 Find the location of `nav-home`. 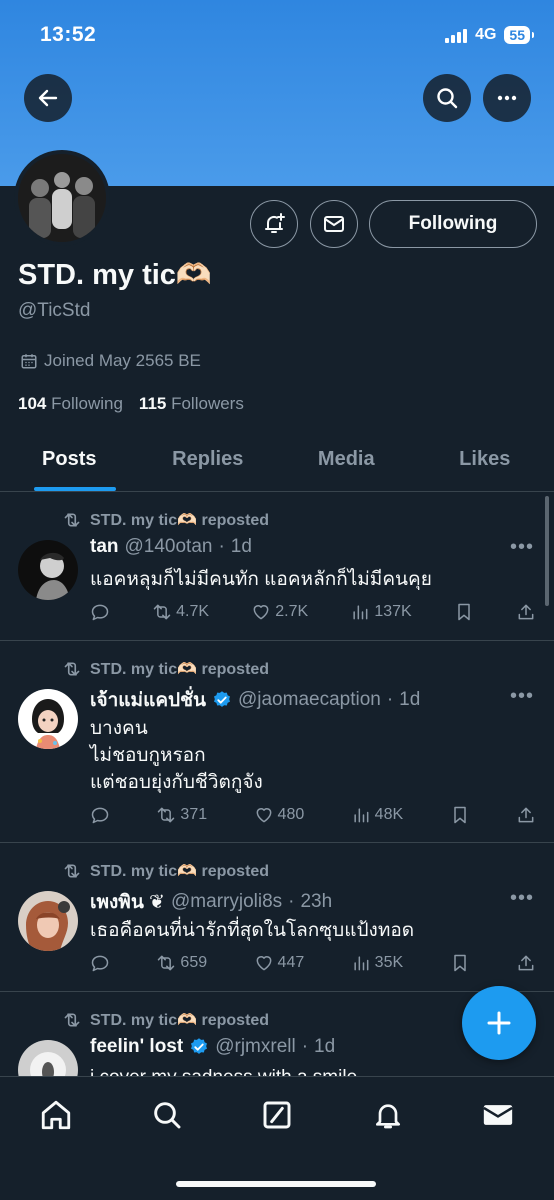

nav-home is located at coordinates (56, 1115).